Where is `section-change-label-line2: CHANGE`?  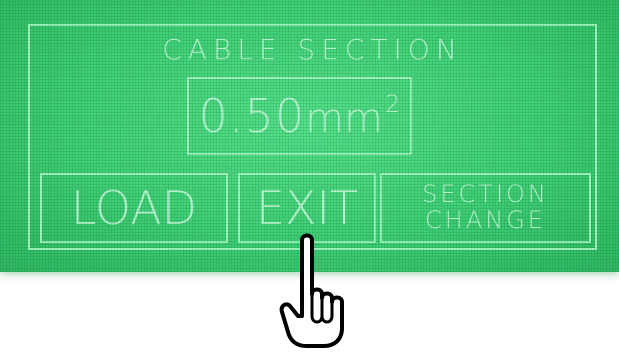
section-change-label-line2: CHANGE is located at coordinates (485, 220).